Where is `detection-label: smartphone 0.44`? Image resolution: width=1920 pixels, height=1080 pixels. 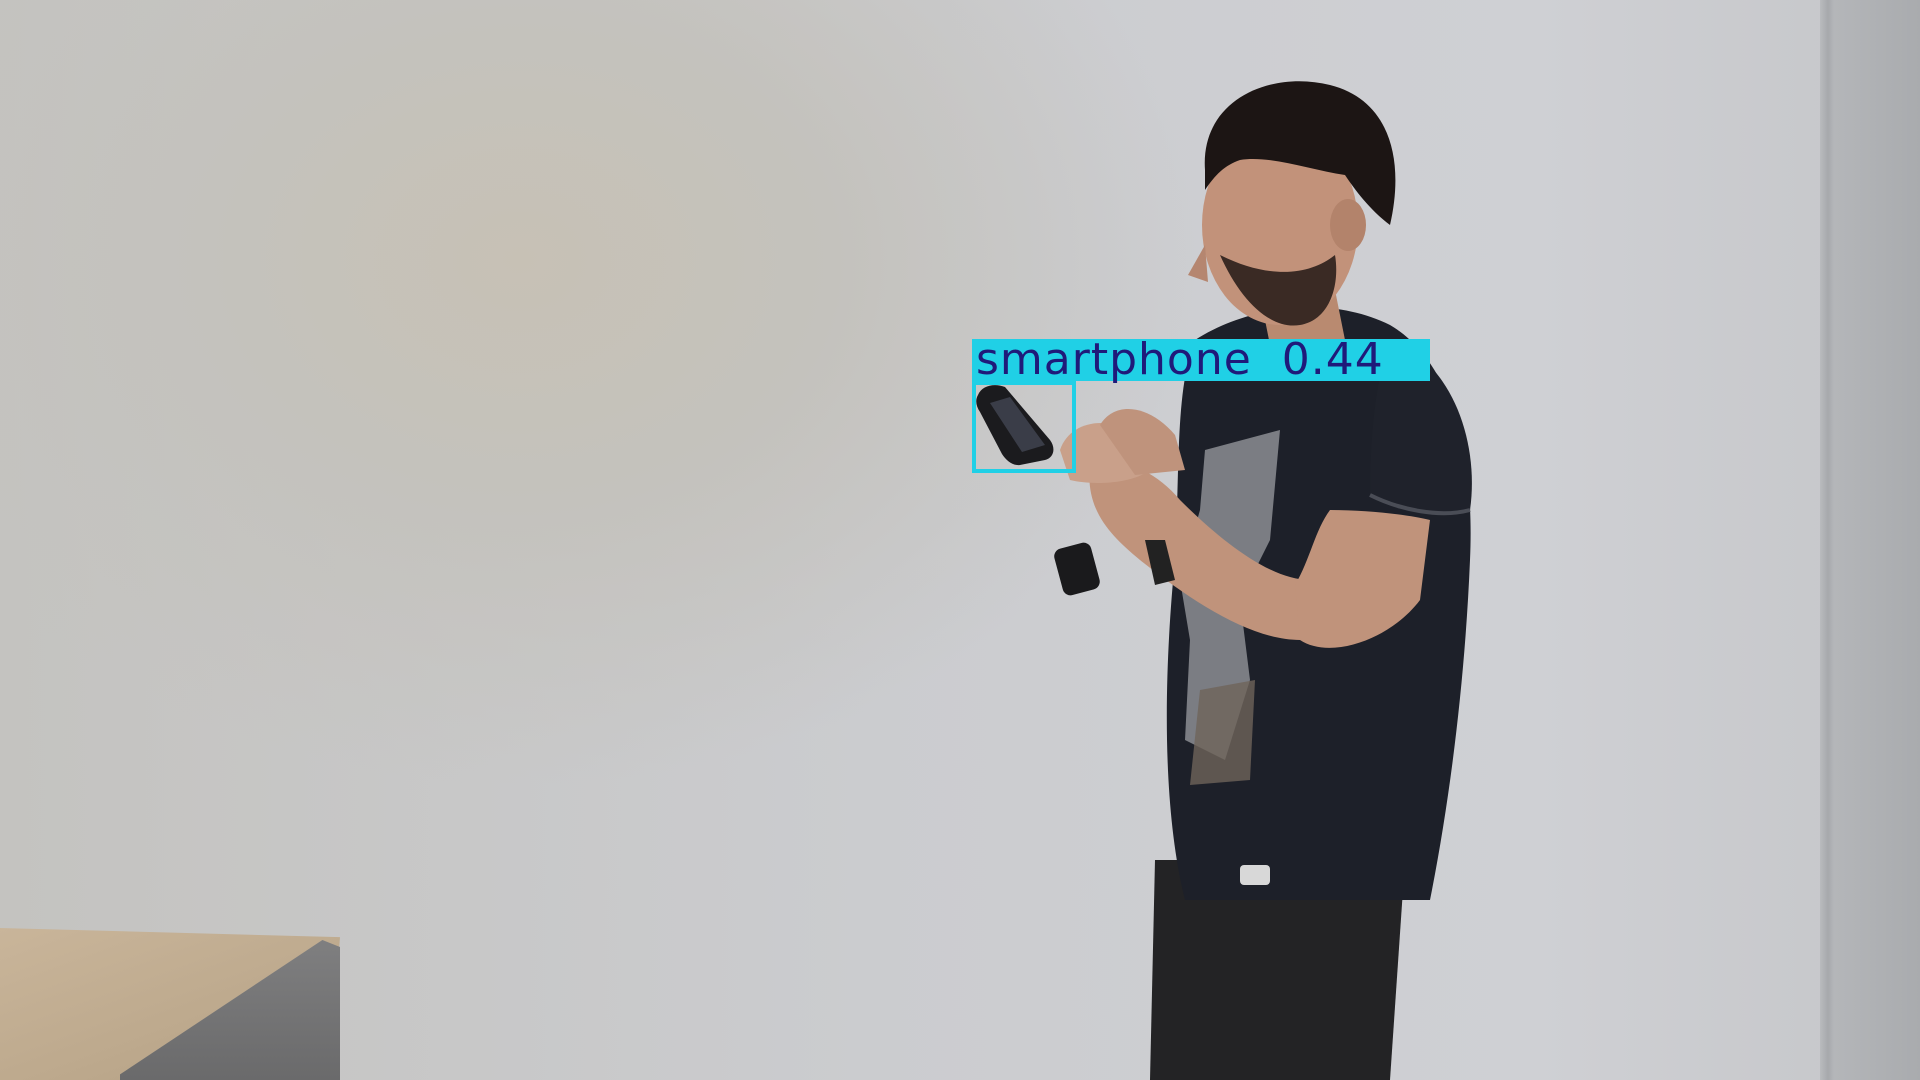
detection-label: smartphone 0.44 is located at coordinates (1201, 360).